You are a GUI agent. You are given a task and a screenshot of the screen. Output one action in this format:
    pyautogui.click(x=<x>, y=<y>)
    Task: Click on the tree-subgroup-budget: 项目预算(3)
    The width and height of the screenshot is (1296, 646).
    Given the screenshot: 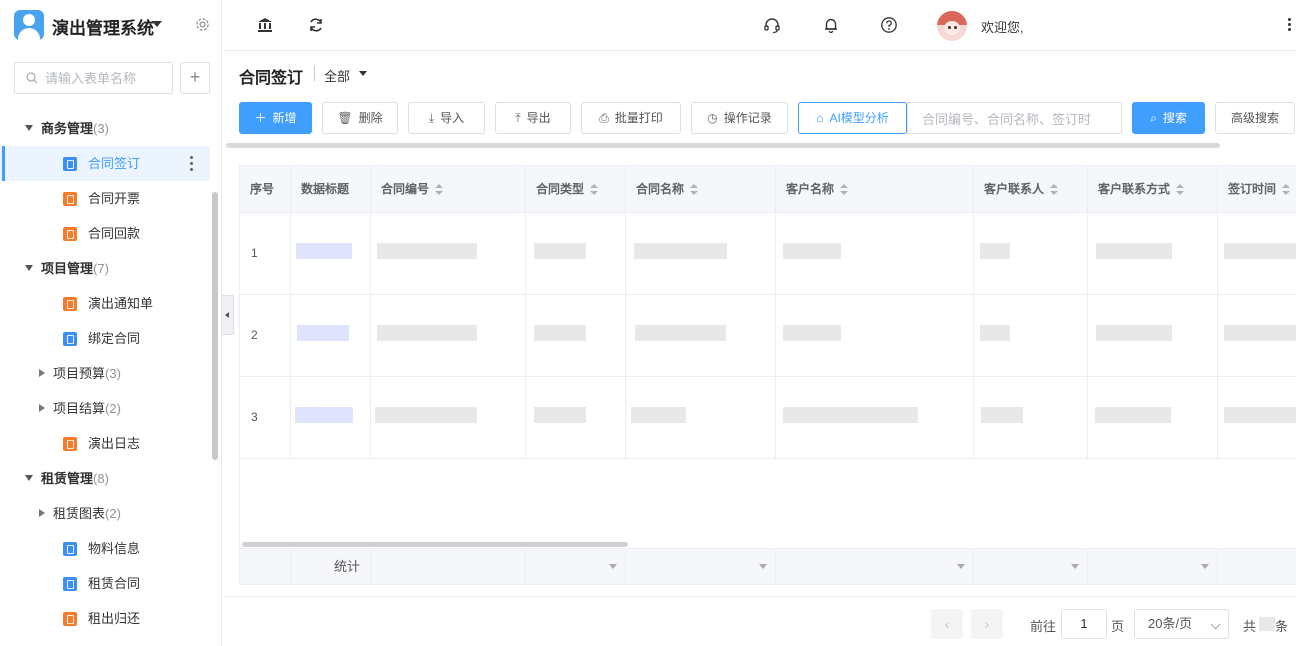 What is the action you would take?
    pyautogui.click(x=105, y=373)
    